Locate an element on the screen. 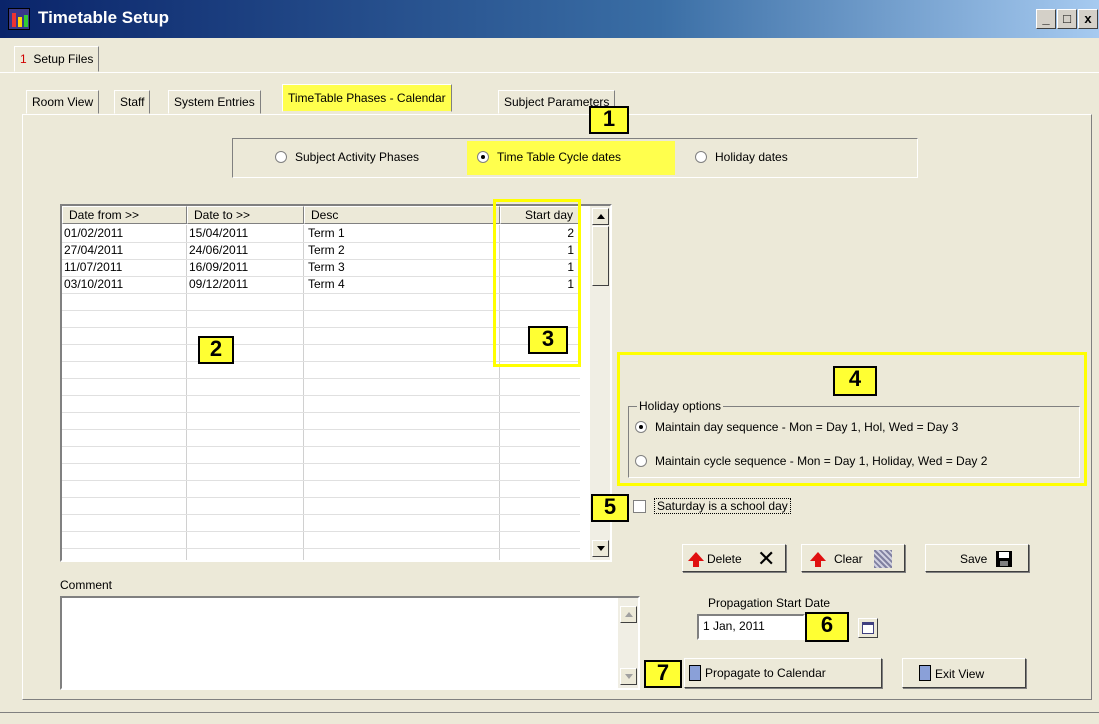 This screenshot has height=724, width=1099. minimize-button: _ is located at coordinates (1046, 19).